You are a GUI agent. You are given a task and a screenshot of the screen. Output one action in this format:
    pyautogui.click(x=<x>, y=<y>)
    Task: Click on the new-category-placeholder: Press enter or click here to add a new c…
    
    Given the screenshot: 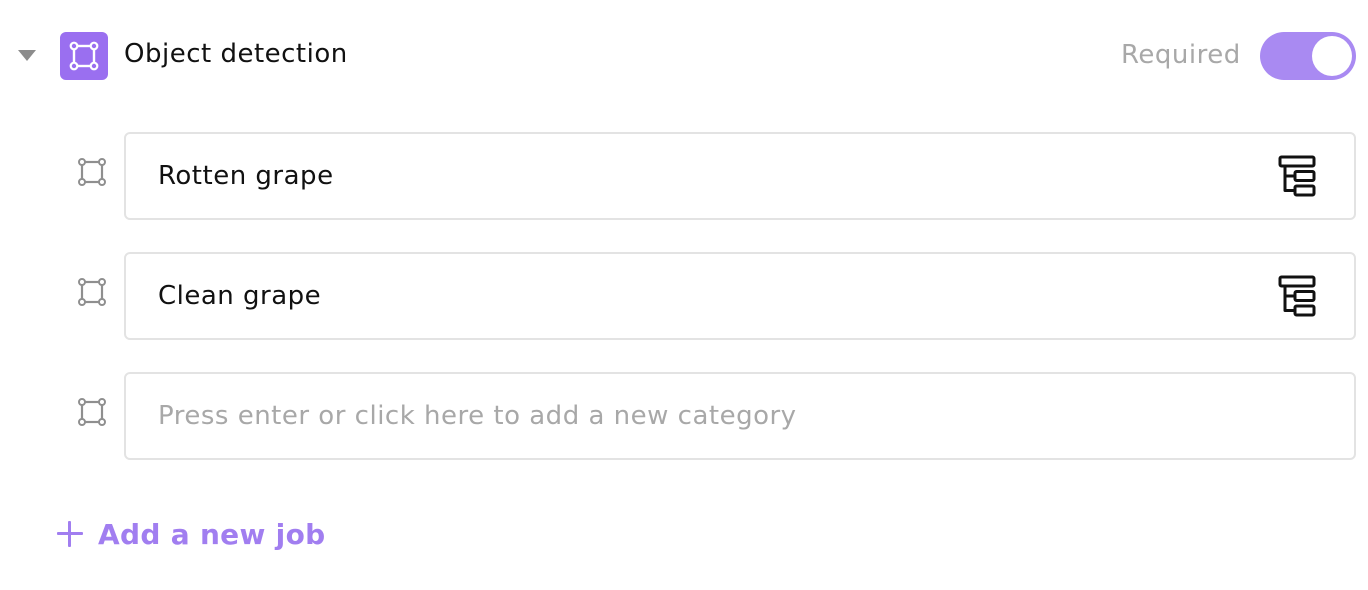 What is the action you would take?
    pyautogui.click(x=477, y=416)
    